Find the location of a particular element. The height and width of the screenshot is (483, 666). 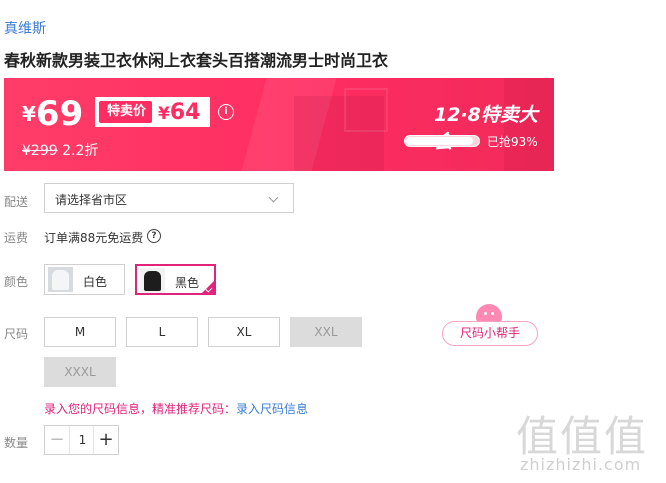

color-option-black: 黑色 is located at coordinates (175, 279).